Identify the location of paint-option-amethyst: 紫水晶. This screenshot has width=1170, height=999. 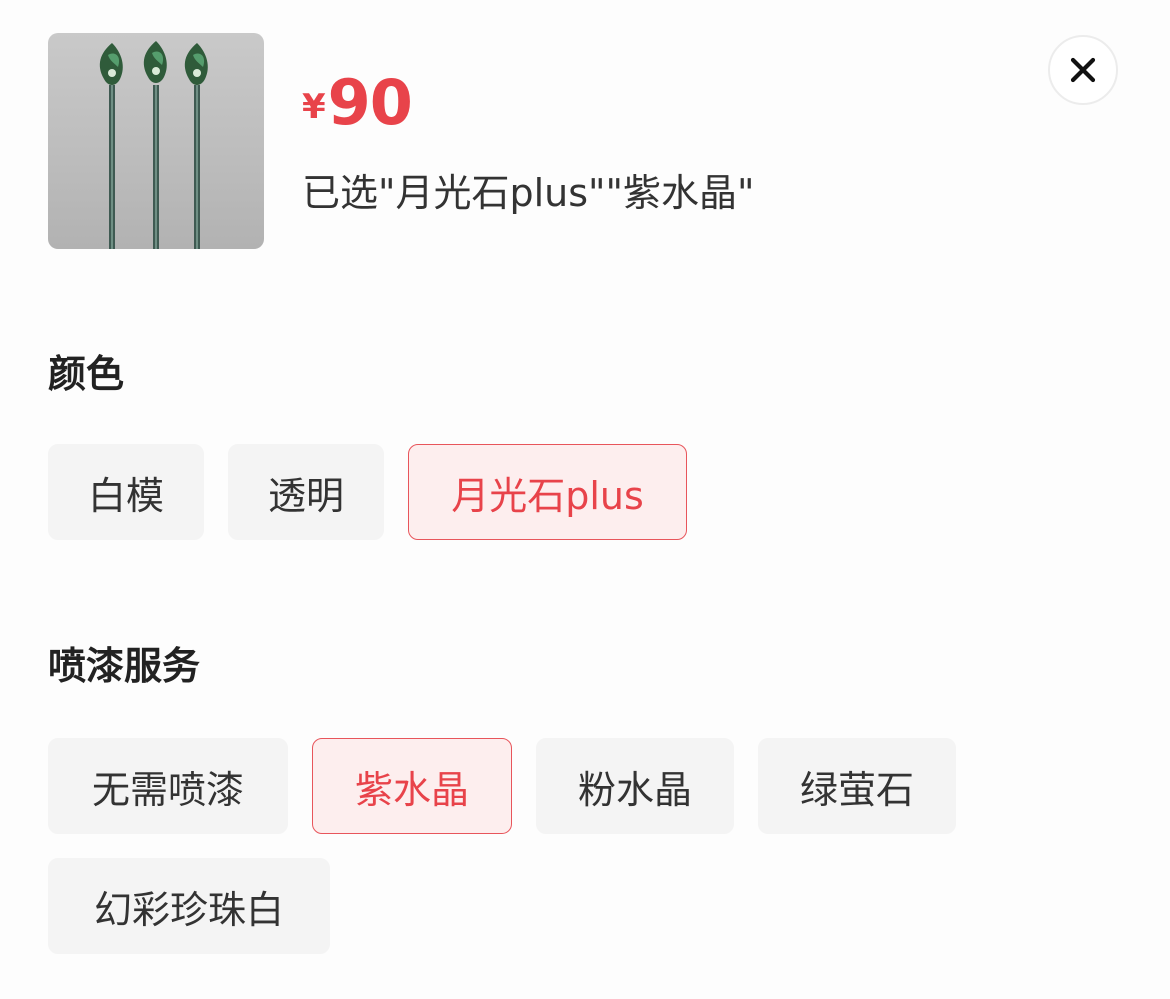
(412, 786).